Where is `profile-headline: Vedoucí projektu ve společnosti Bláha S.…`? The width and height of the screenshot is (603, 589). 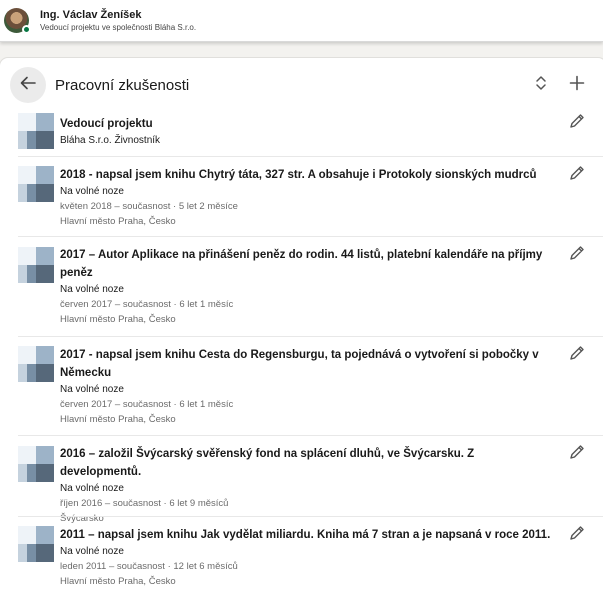 profile-headline: Vedoucí projektu ve společnosti Bláha S.… is located at coordinates (118, 27).